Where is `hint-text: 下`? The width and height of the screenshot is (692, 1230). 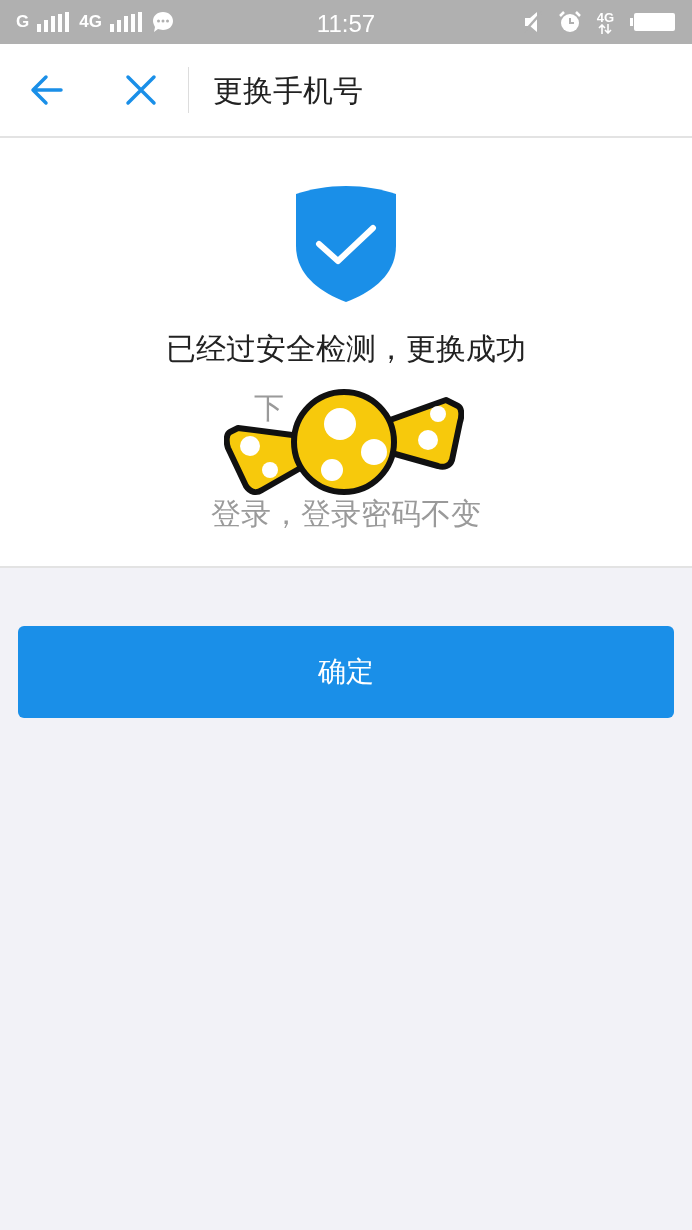
hint-text: 下 is located at coordinates (269, 408).